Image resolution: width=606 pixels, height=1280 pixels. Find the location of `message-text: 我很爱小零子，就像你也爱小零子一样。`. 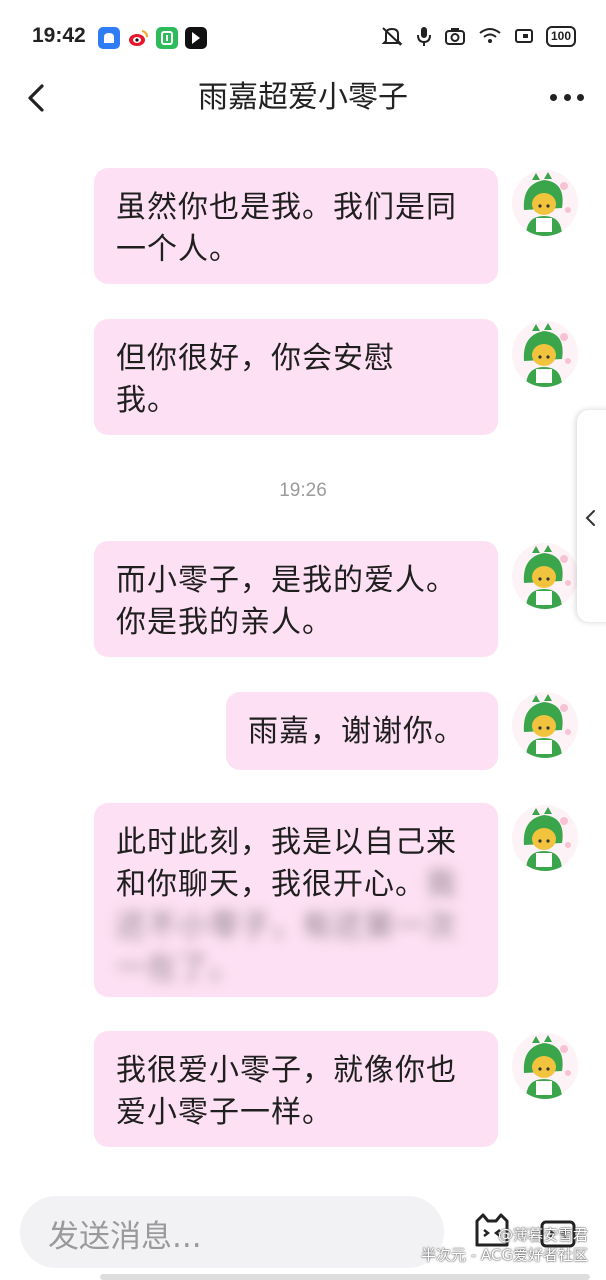

message-text: 我很爱小零子，就像你也爱小零子一样。 is located at coordinates (286, 1091).